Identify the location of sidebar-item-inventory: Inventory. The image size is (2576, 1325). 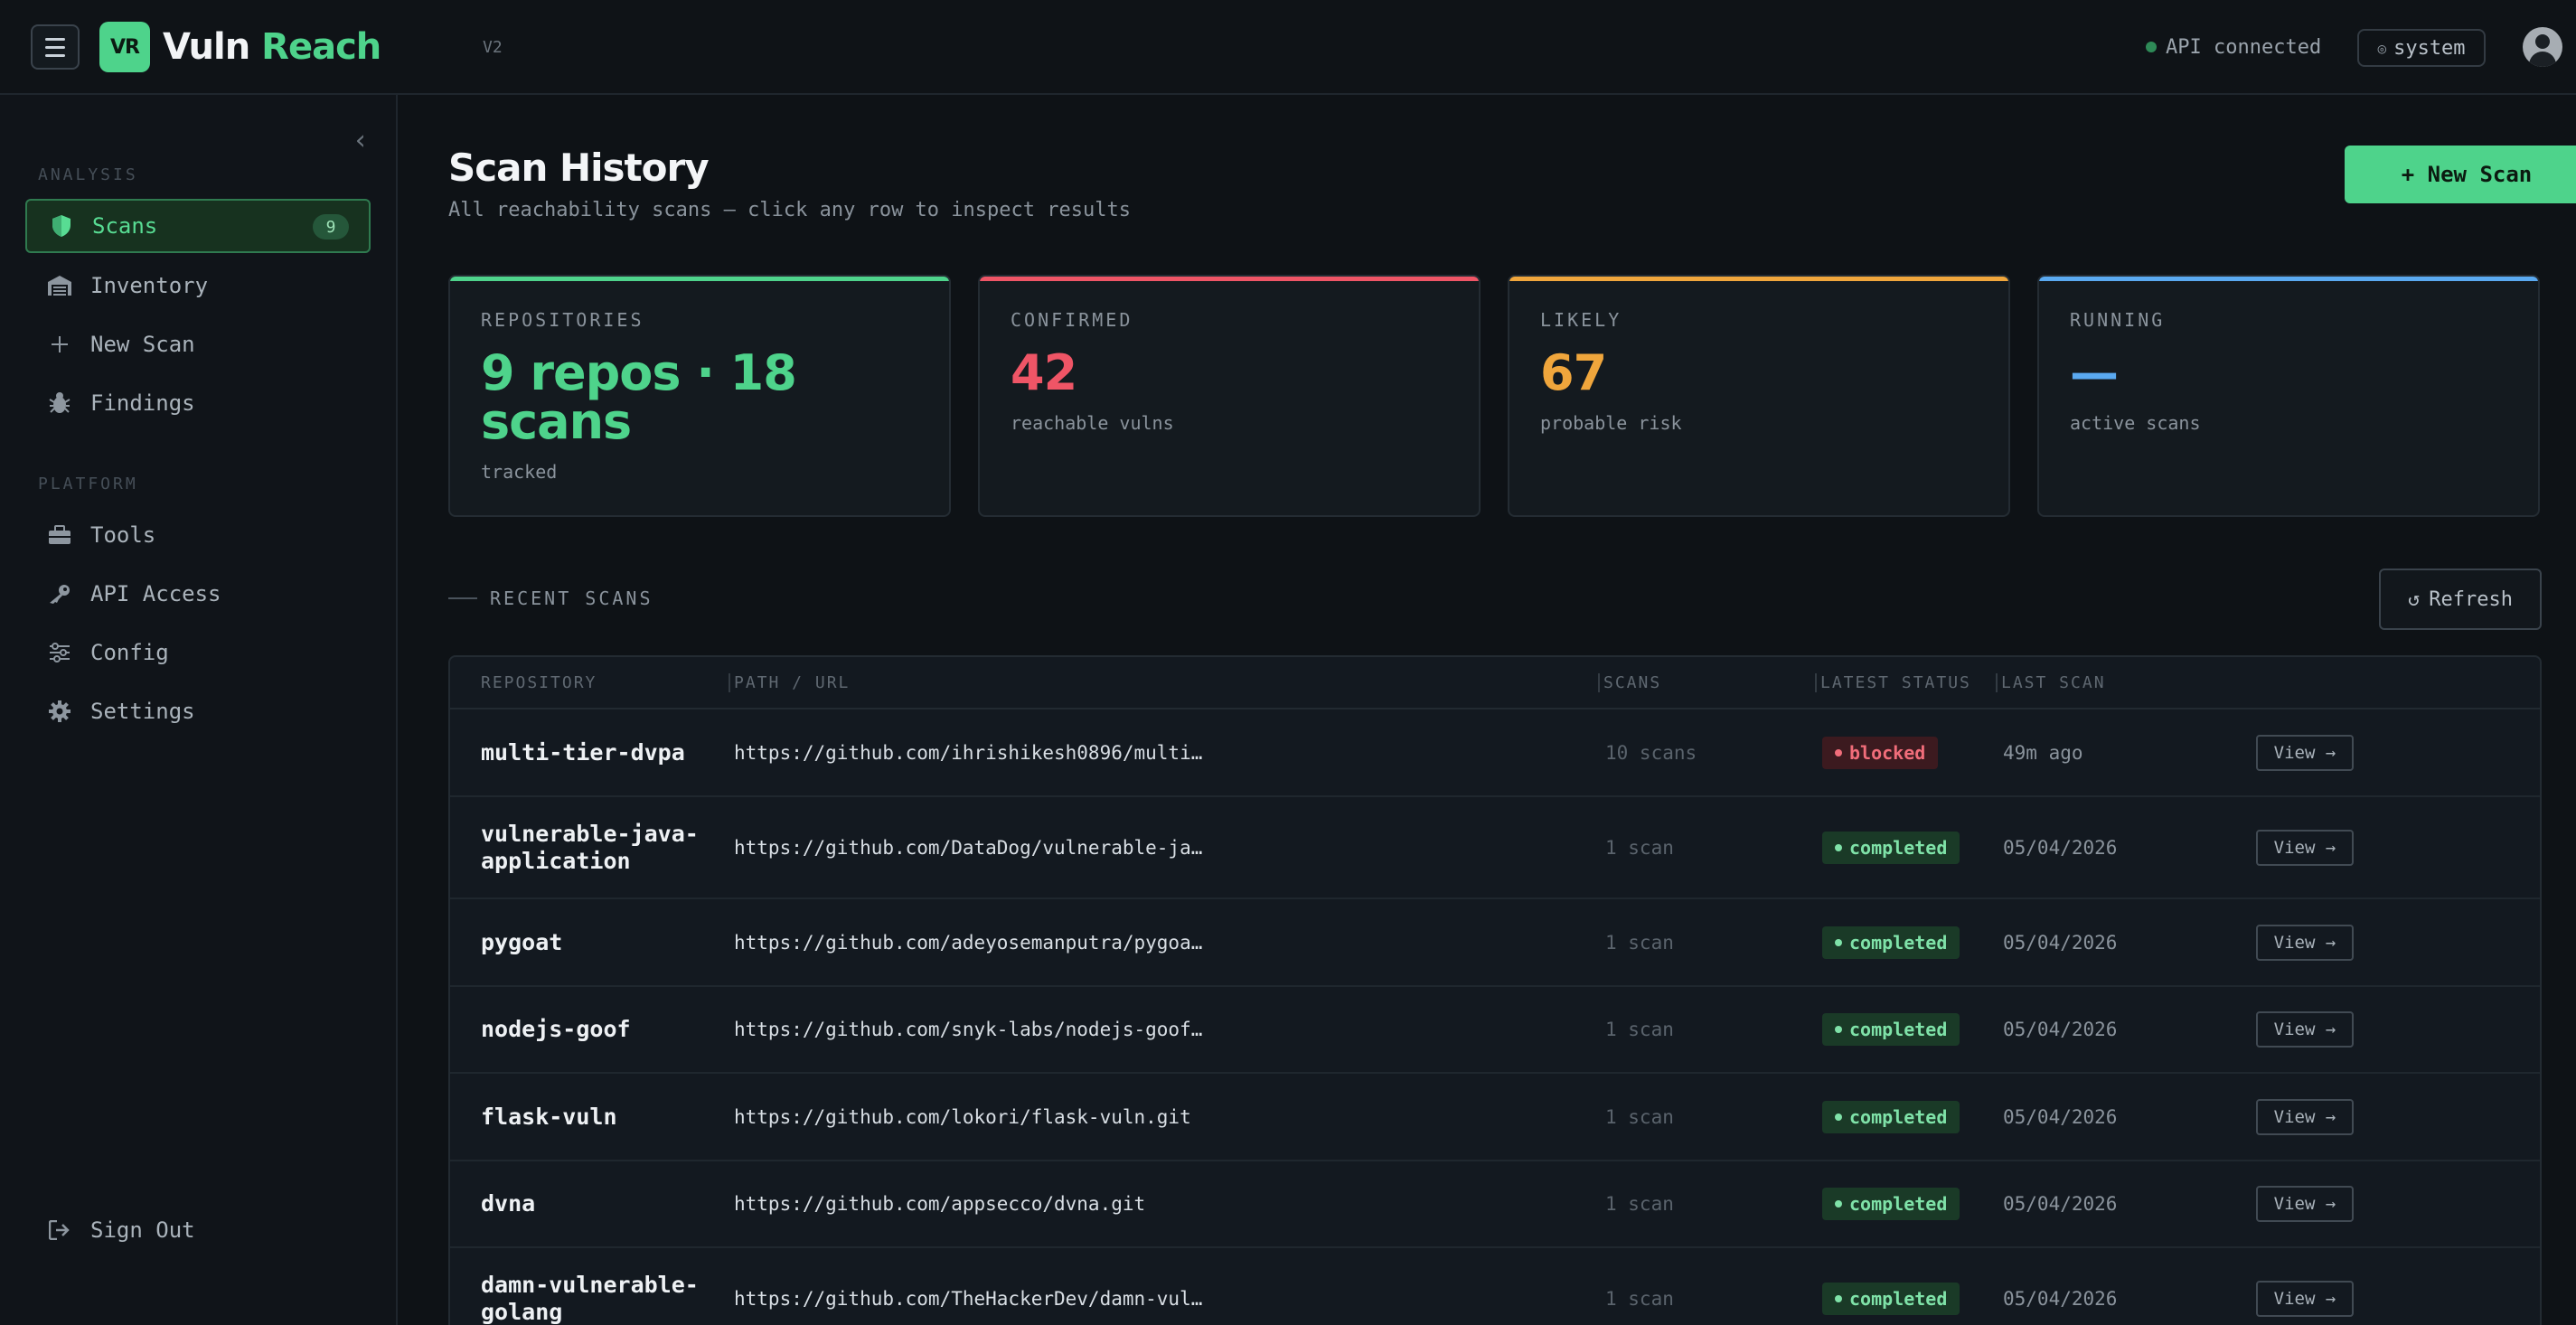
(198, 285).